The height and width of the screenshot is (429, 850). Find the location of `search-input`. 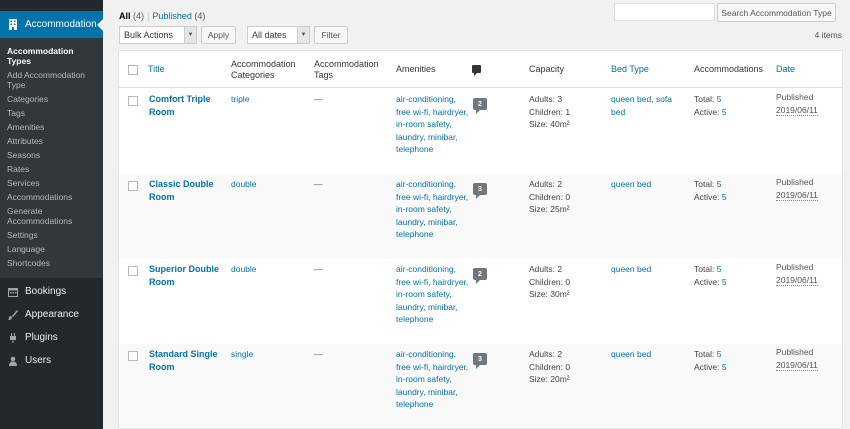

search-input is located at coordinates (664, 12).